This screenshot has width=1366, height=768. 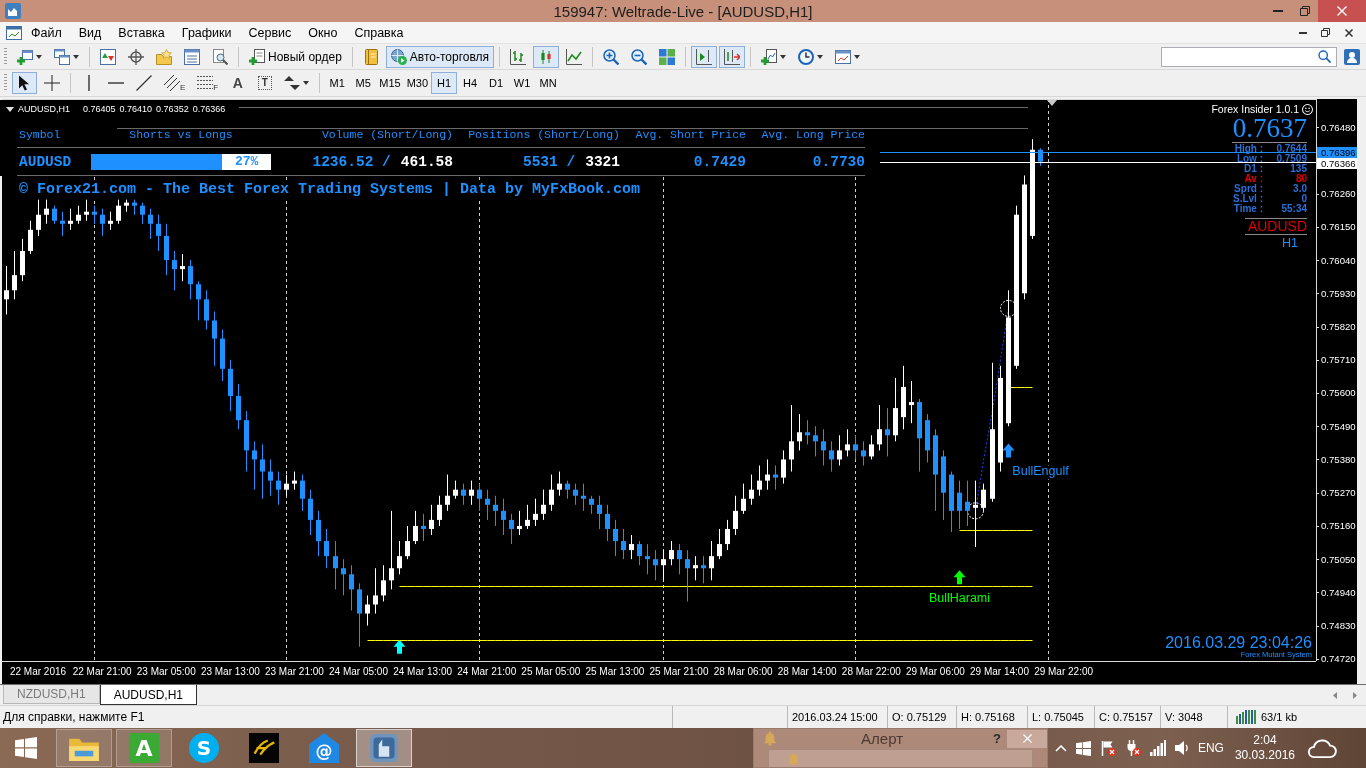 What do you see at coordinates (1248, 199) in the screenshot?
I see `info-label: S.Lvl :` at bounding box center [1248, 199].